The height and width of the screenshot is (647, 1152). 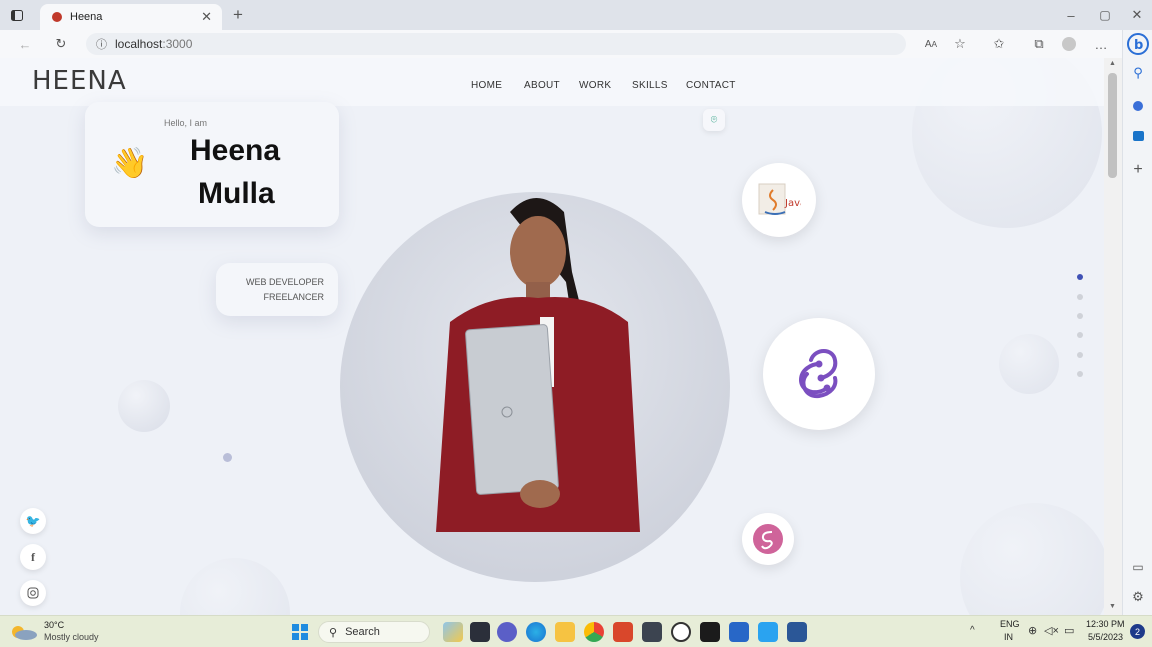 What do you see at coordinates (623, 632) in the screenshot?
I see `sublime-icon` at bounding box center [623, 632].